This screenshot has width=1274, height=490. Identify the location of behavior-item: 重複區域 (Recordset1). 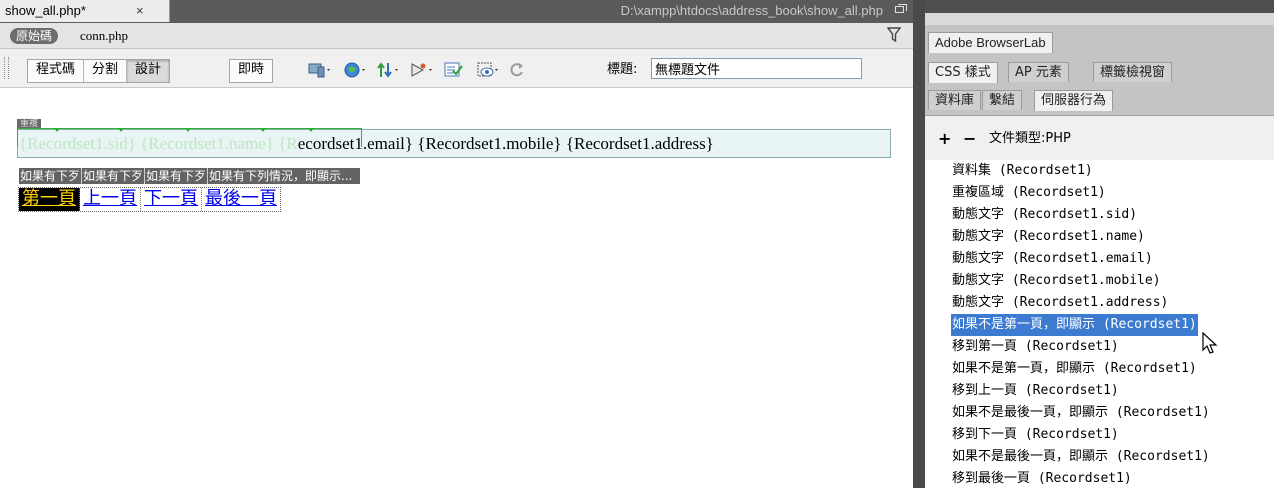
(1029, 193).